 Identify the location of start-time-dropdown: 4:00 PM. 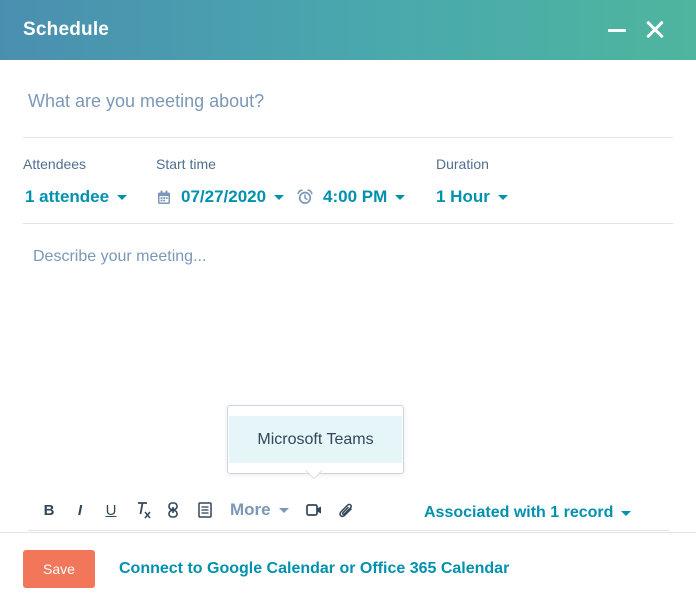
(351, 197).